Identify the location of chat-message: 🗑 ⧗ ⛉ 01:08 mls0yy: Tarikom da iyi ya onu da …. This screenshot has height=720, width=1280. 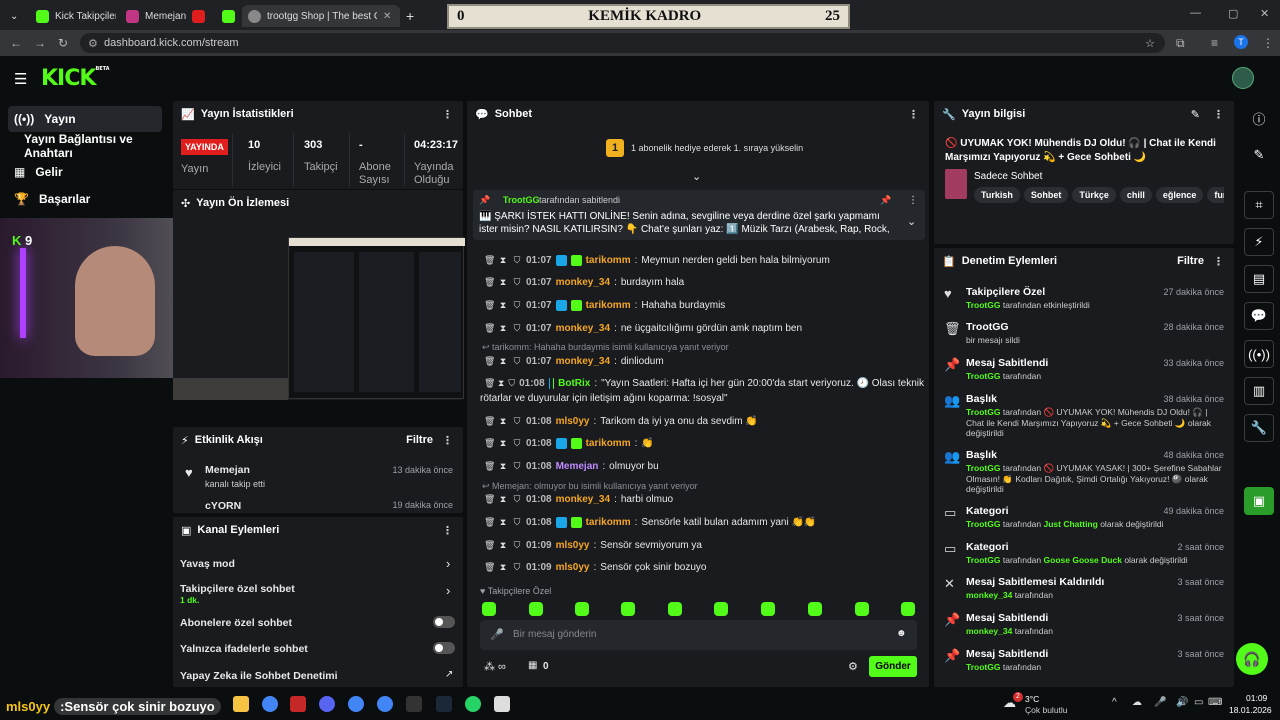
(704, 421).